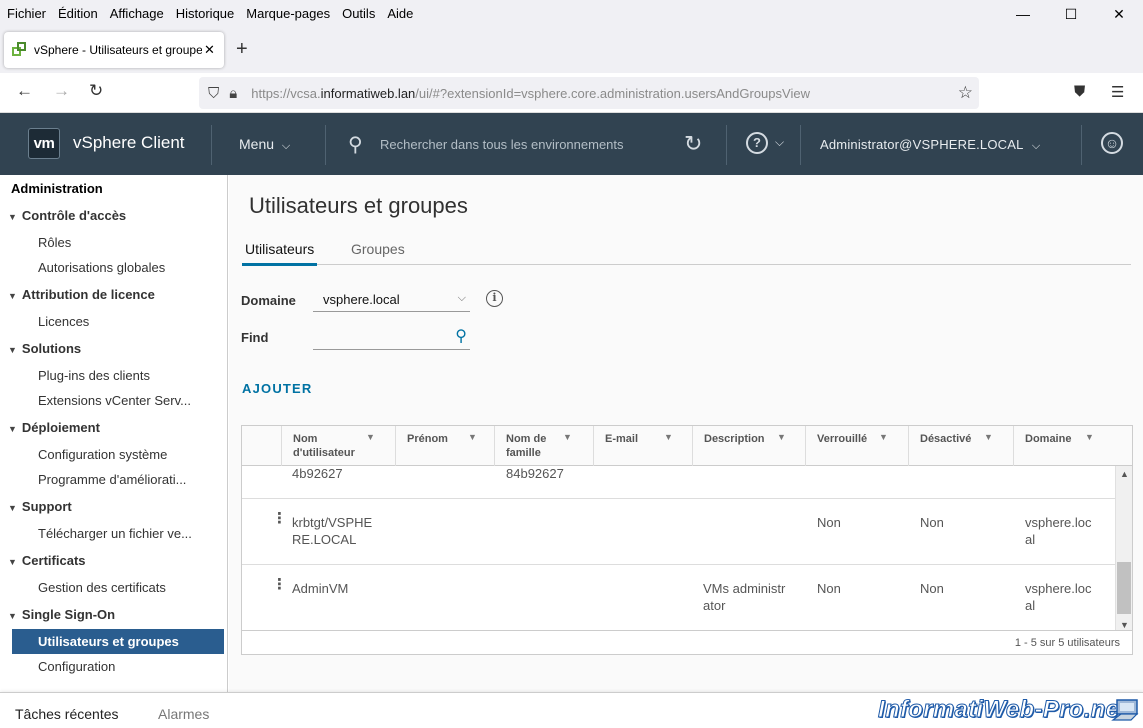  I want to click on cell-lastname: 84b92627, so click(535, 473).